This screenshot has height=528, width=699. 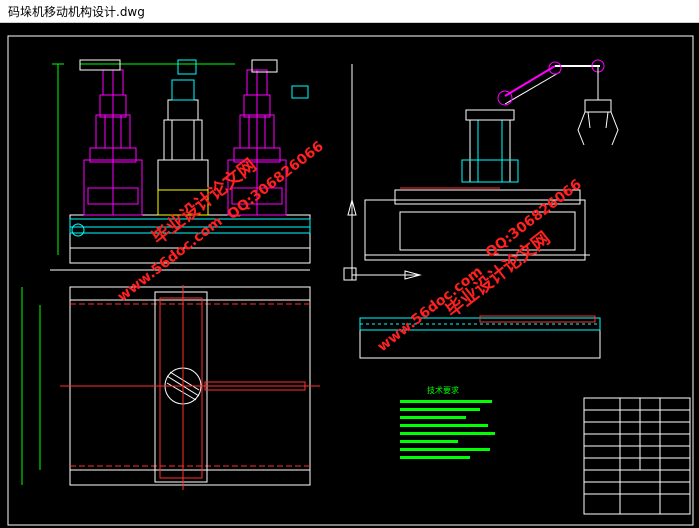 What do you see at coordinates (76, 12) in the screenshot?
I see `window-title: 码垛机移动机构设计.dwg` at bounding box center [76, 12].